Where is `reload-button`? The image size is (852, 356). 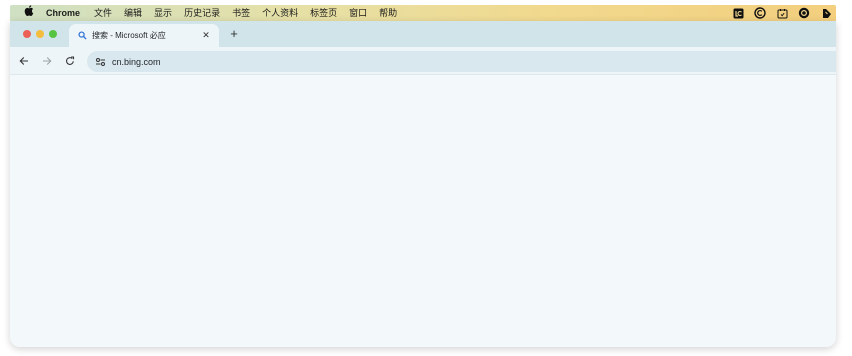 reload-button is located at coordinates (70, 61).